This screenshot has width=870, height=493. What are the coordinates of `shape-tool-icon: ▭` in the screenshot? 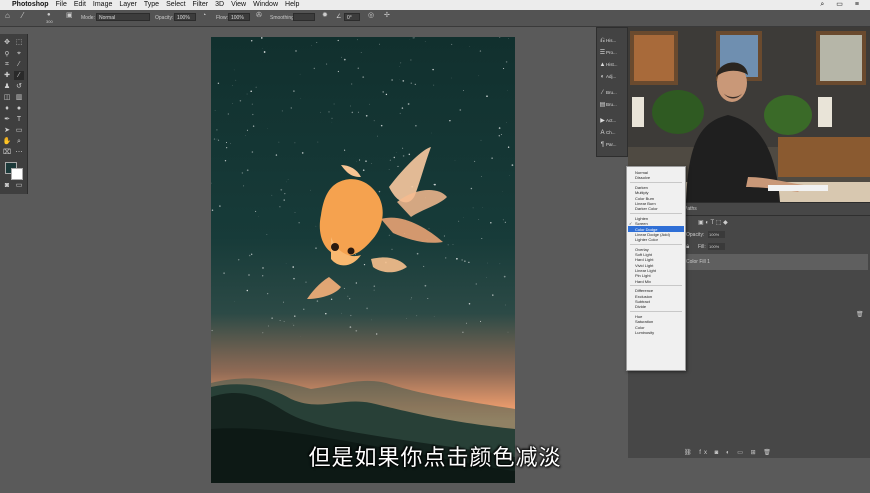 It's located at (19, 130).